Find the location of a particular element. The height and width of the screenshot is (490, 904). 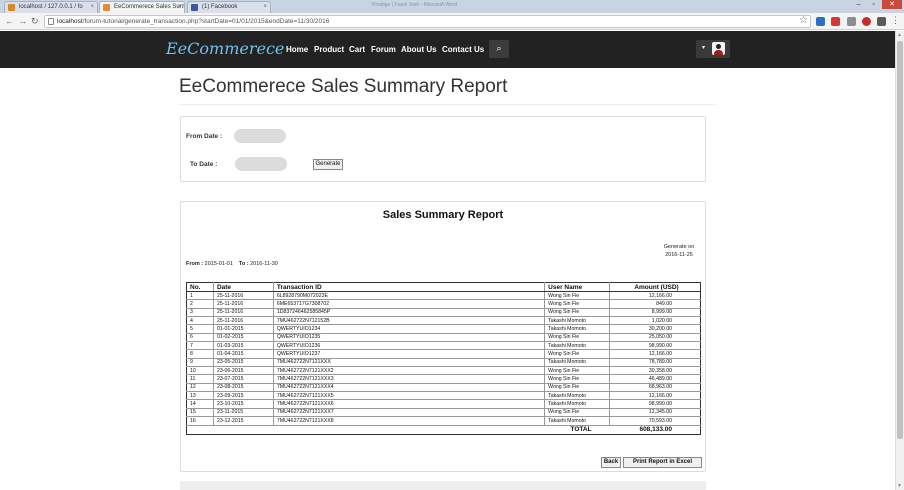

to-date-label: To Date : is located at coordinates (204, 164).